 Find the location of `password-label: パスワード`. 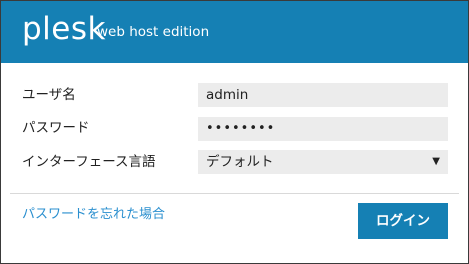

password-label: パスワード is located at coordinates (56, 128).